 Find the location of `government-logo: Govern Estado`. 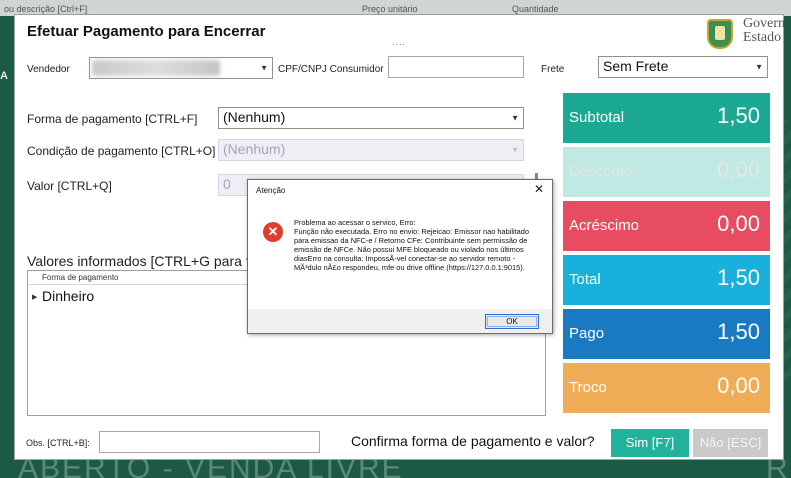

government-logo: Govern Estado is located at coordinates (745, 35).